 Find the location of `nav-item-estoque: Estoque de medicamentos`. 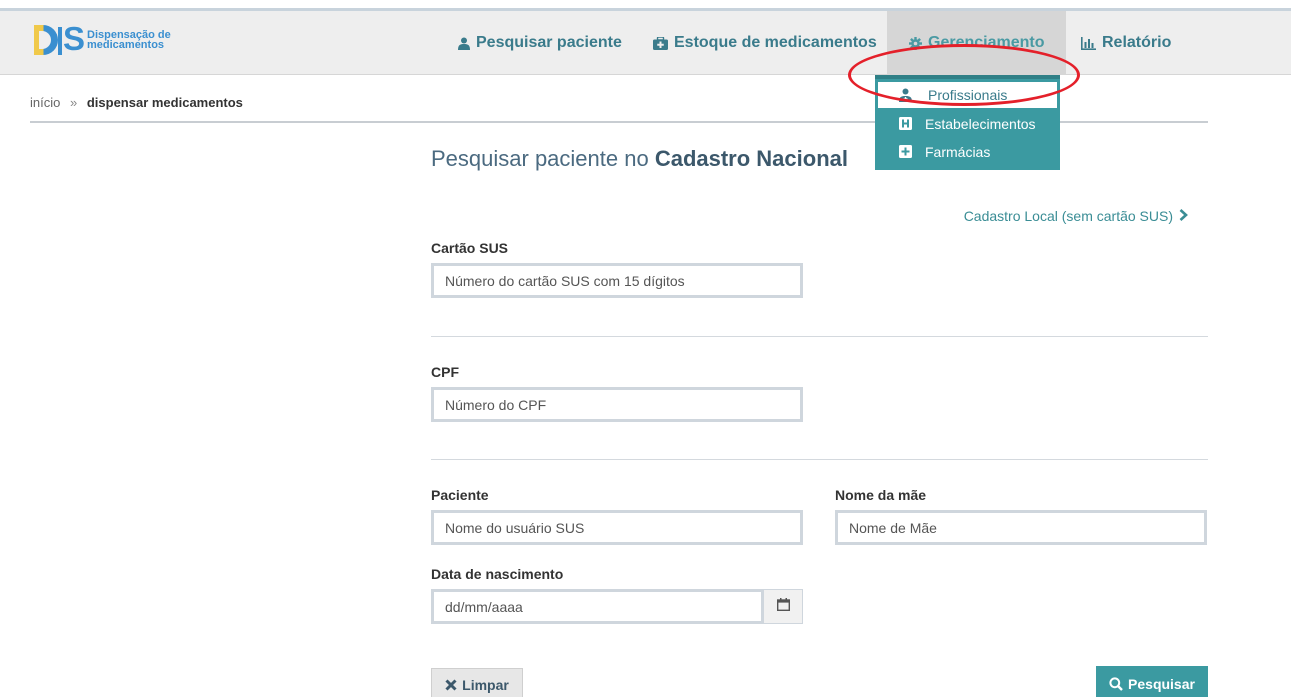

nav-item-estoque: Estoque de medicamentos is located at coordinates (765, 43).